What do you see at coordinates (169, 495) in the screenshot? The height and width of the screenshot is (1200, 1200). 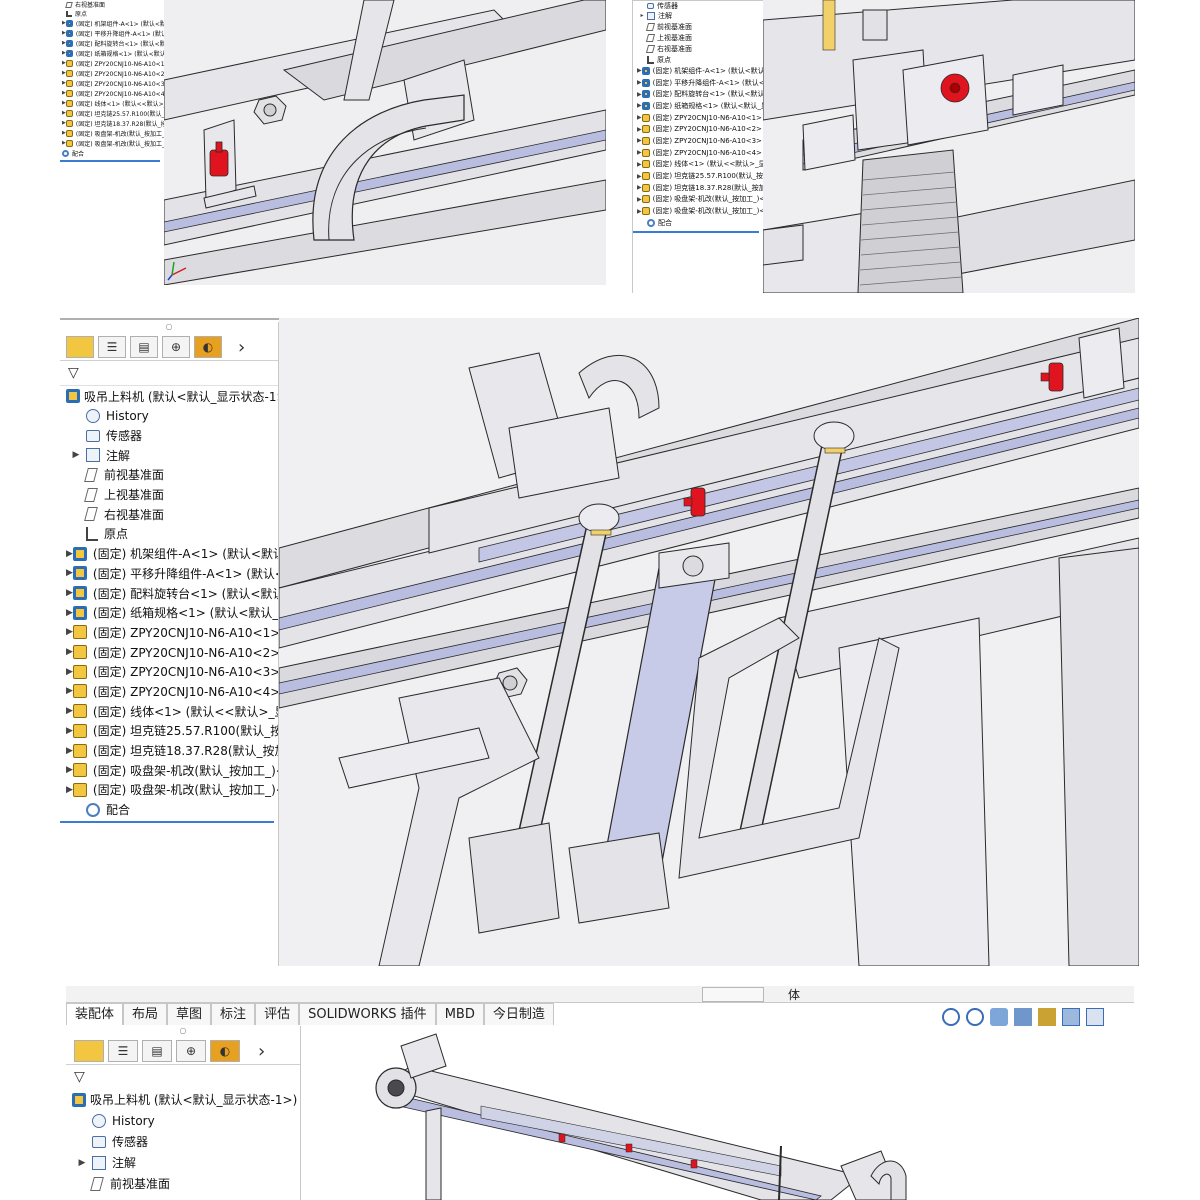 I see `tree-item-top-plane: 上视基准面` at bounding box center [169, 495].